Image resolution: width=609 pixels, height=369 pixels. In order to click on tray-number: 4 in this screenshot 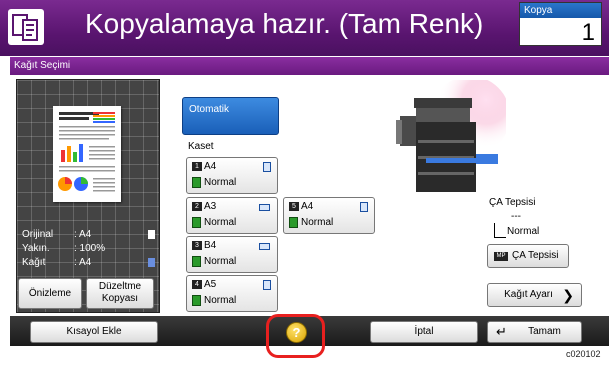, I will do `click(197, 284)`.